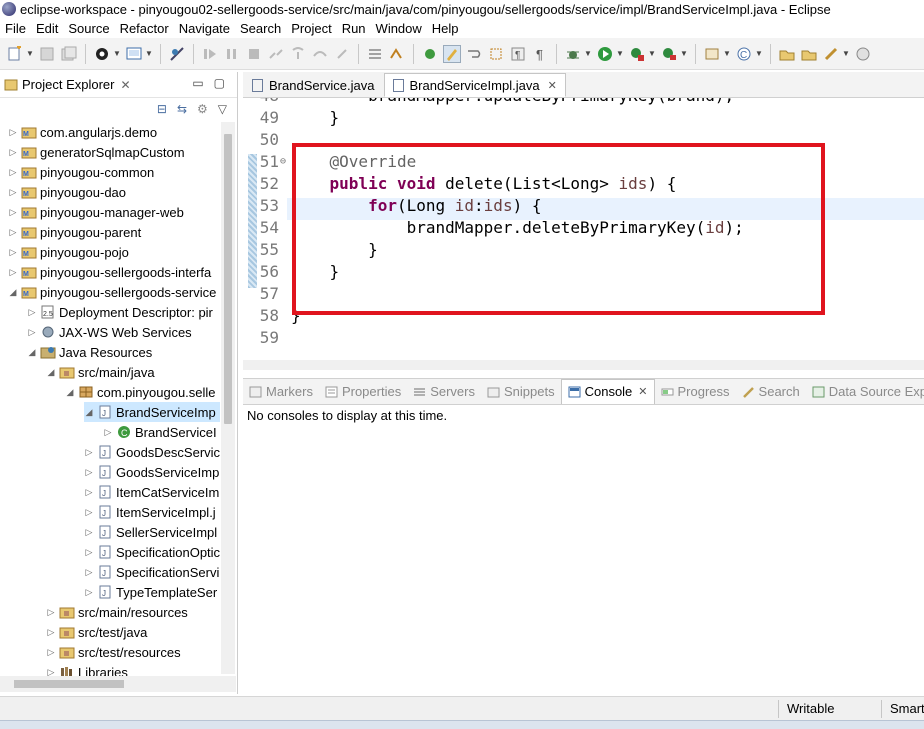  I want to click on minimize-icon: ▭, so click(197, 83).